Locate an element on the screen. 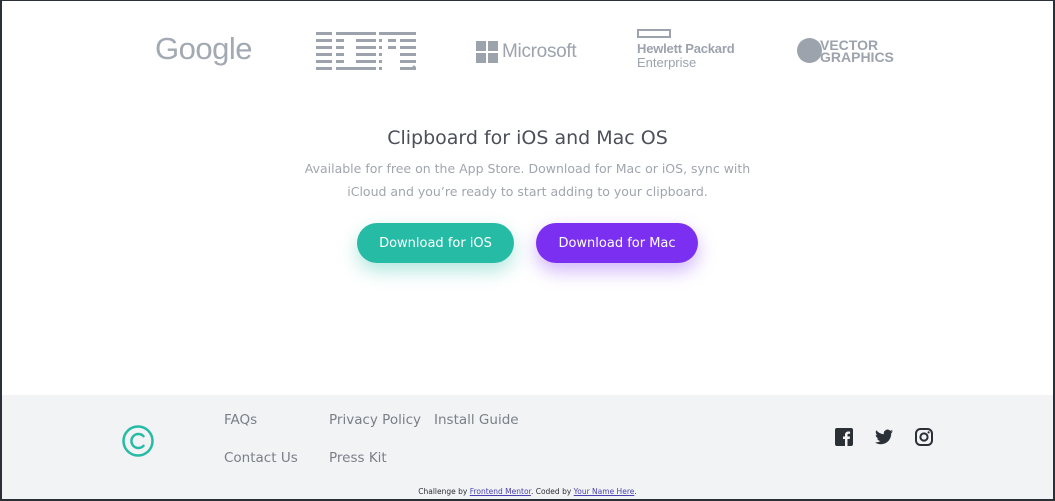  vector-graphics-logo-text: VECTOR GRAPHICS is located at coordinates (857, 51).